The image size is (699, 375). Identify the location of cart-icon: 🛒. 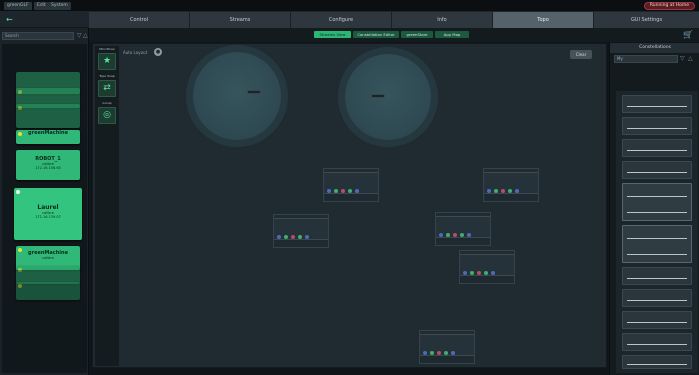
(688, 34).